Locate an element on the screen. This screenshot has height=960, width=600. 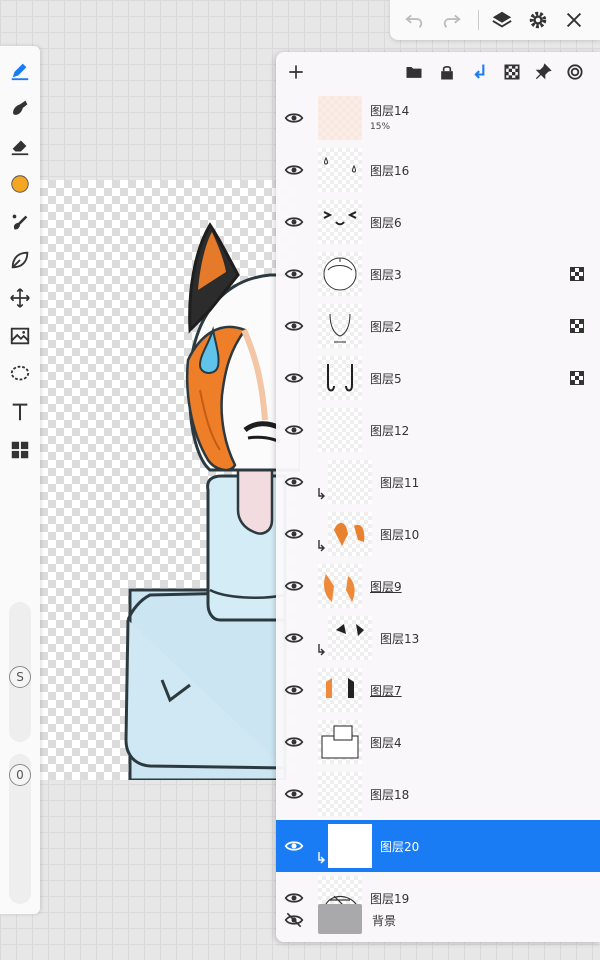
layer-row: 图层3 is located at coordinates (438, 274).